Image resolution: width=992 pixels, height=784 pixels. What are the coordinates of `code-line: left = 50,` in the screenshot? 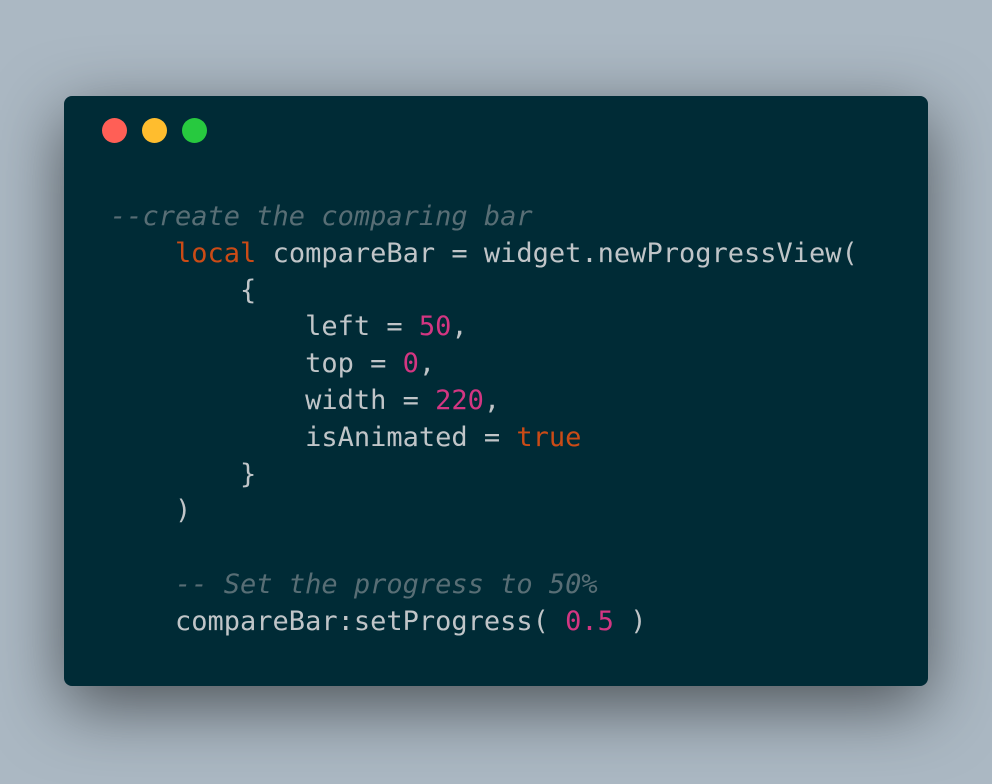 It's located at (484, 327).